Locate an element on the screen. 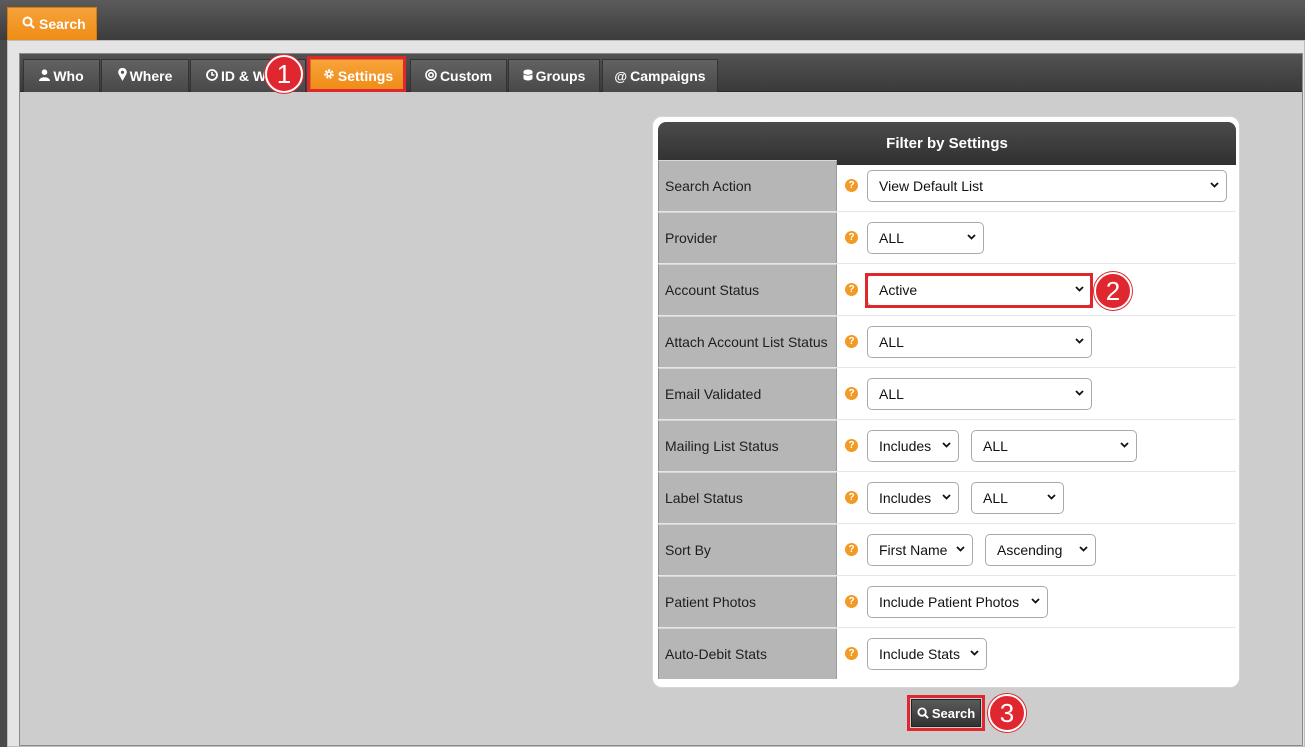 Image resolution: width=1305 pixels, height=747 pixels. filter-row-label-status: Label Status ? Includes ALL is located at coordinates (947, 498).